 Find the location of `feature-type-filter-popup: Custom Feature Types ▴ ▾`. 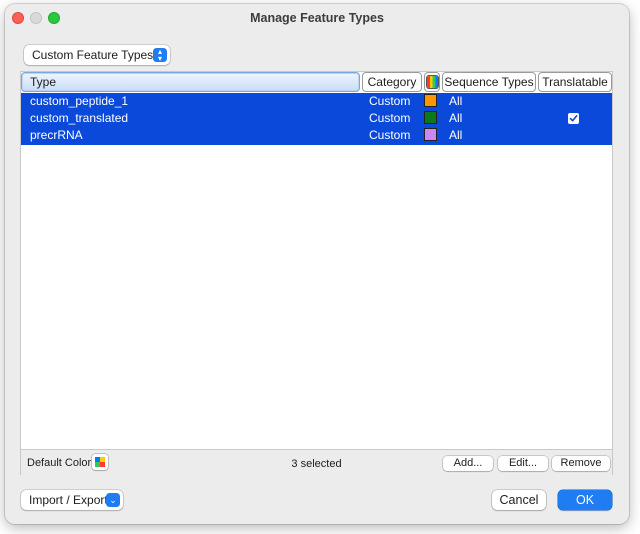

feature-type-filter-popup: Custom Feature Types ▴ ▾ is located at coordinates (97, 55).